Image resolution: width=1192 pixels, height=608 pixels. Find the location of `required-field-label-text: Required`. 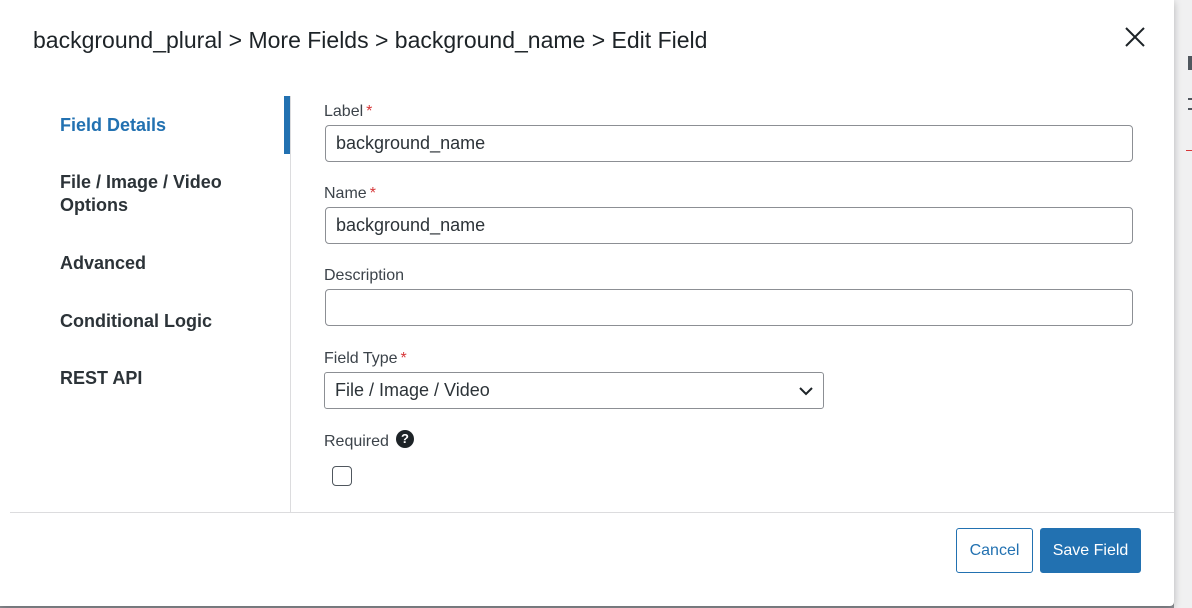

required-field-label-text: Required is located at coordinates (356, 441).